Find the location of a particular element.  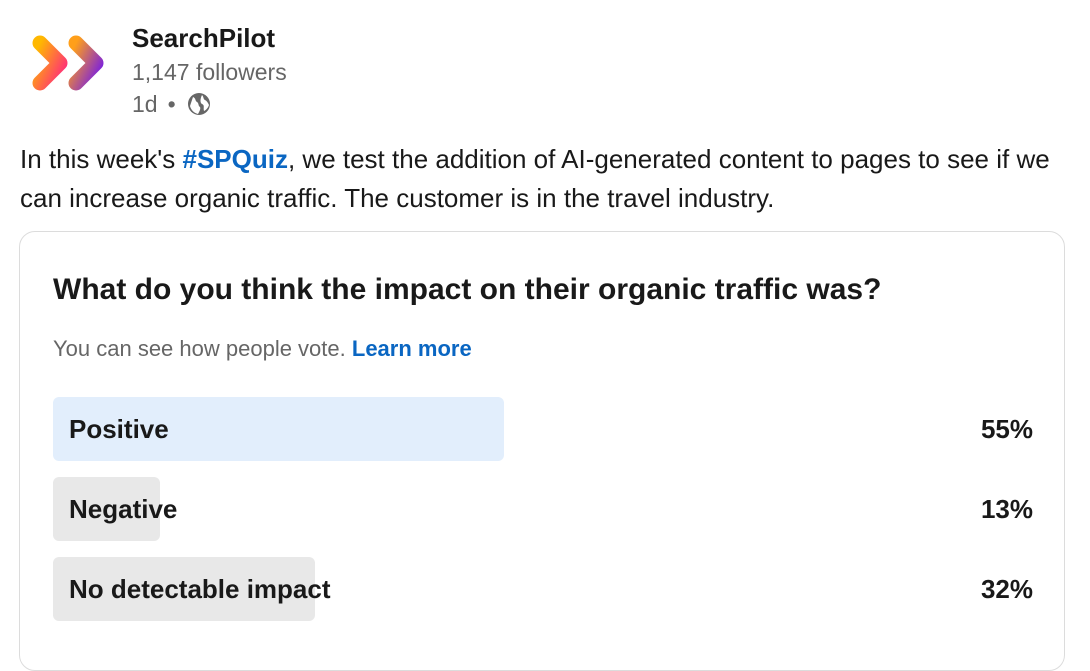

follower-count: 1,147 followers is located at coordinates (209, 72).